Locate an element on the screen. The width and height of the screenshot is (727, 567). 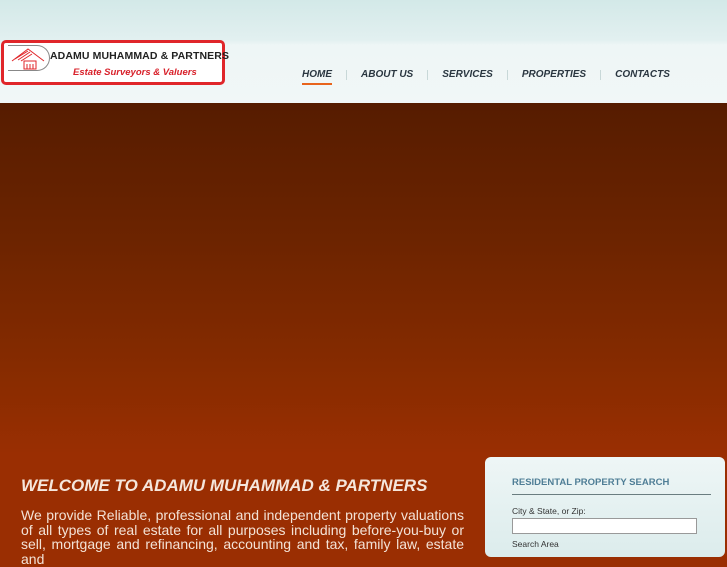
nav-home: HOME is located at coordinates (317, 77).